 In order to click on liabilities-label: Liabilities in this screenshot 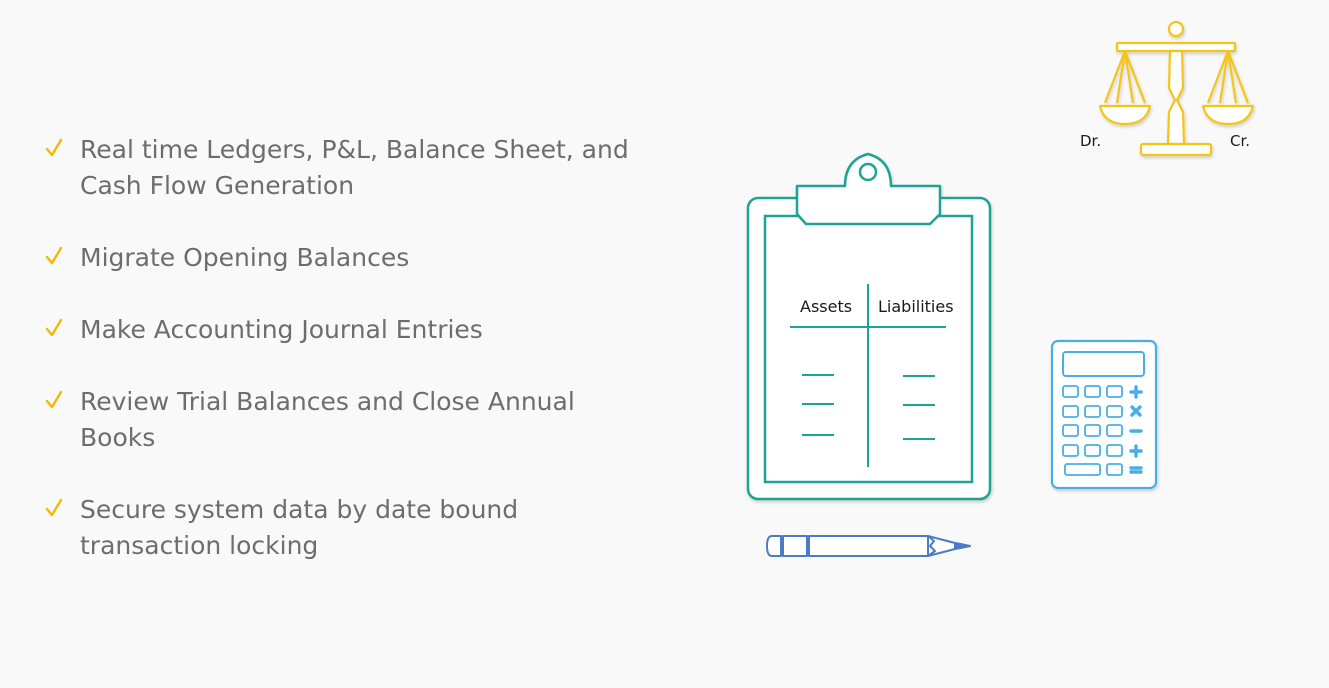, I will do `click(916, 306)`.